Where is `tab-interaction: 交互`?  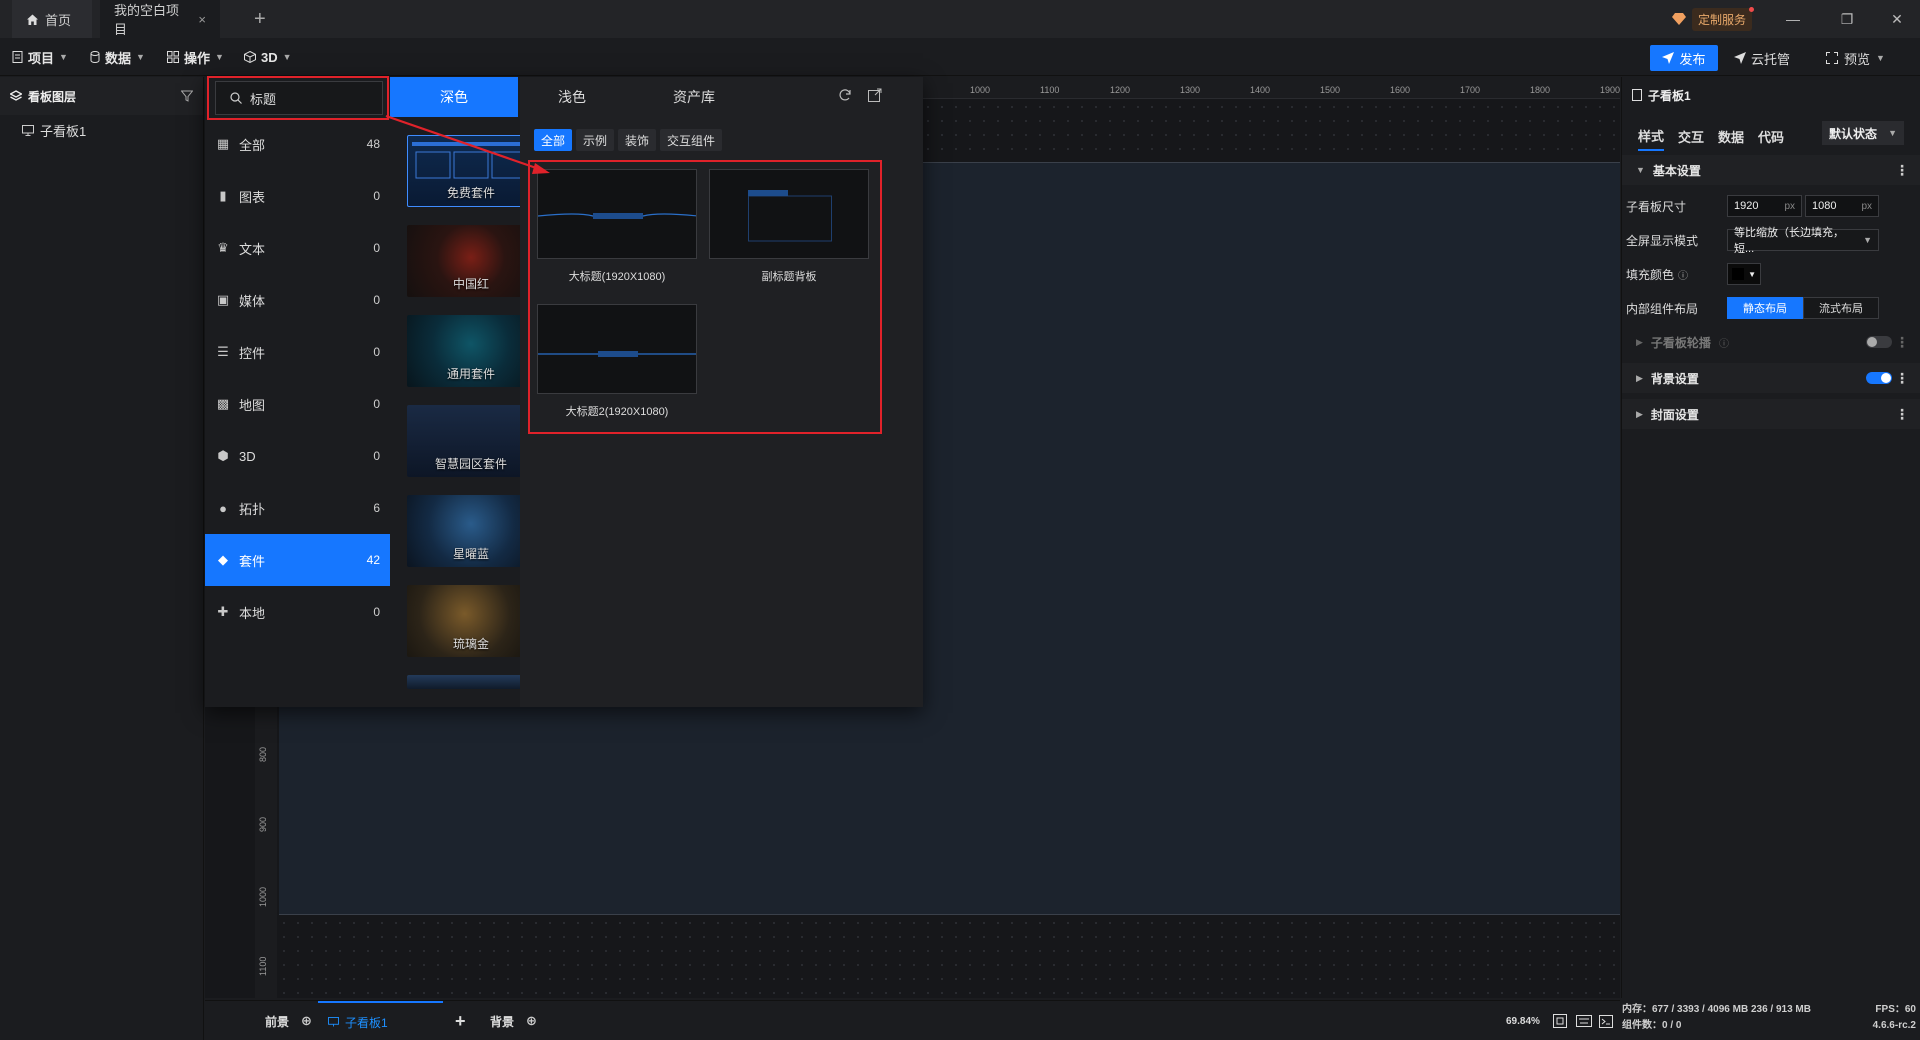 tab-interaction: 交互 is located at coordinates (1691, 136).